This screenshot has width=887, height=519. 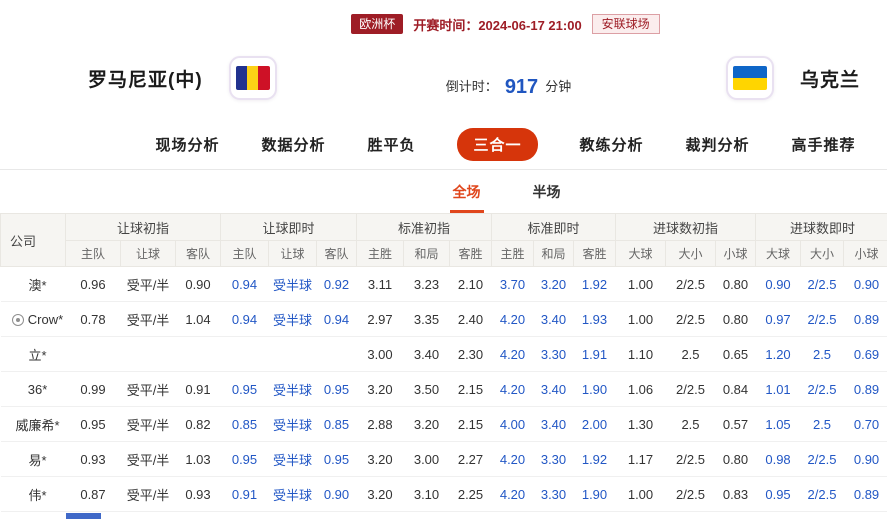 I want to click on odds-cell: 2.27, so click(x=470, y=459).